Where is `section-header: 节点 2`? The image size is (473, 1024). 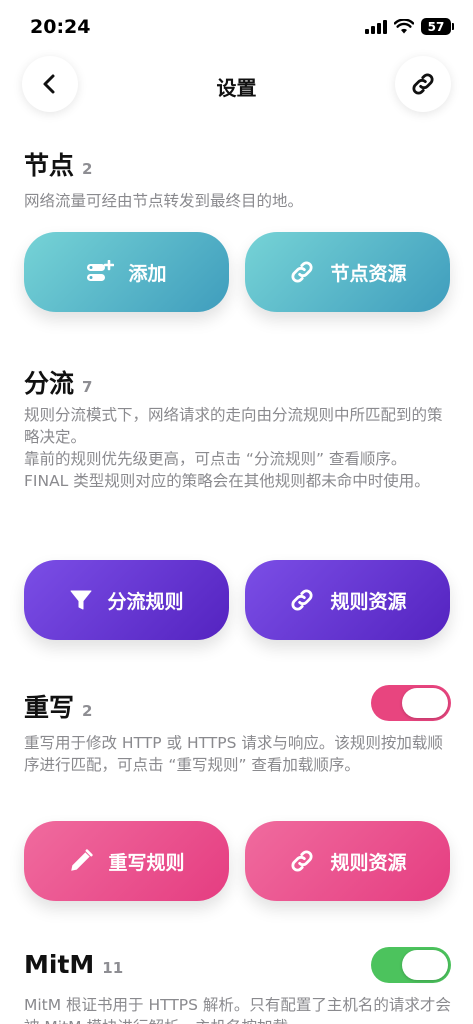
section-header: 节点 2 is located at coordinates (58, 164).